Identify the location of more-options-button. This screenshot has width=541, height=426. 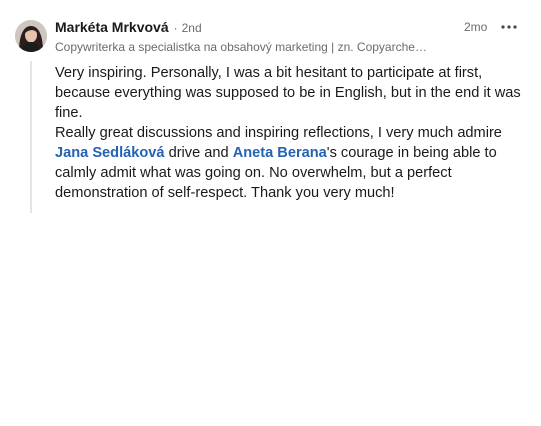
(509, 27).